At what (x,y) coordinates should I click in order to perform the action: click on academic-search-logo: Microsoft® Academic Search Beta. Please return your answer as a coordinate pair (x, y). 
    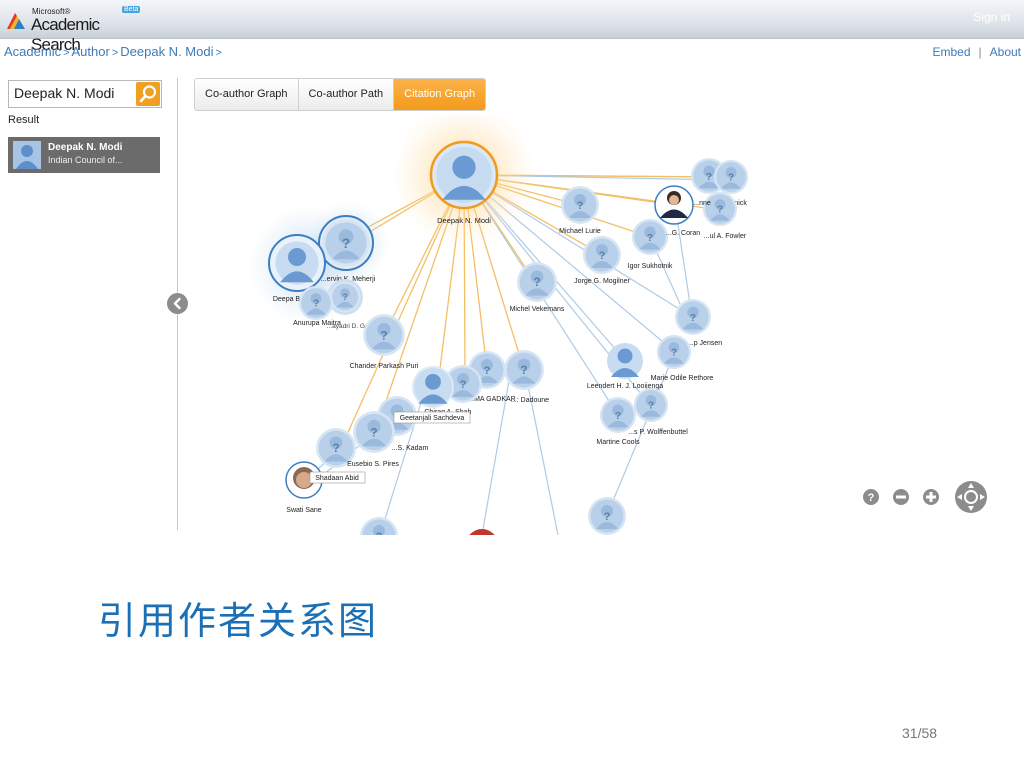
    Looking at the image, I should click on (74, 29).